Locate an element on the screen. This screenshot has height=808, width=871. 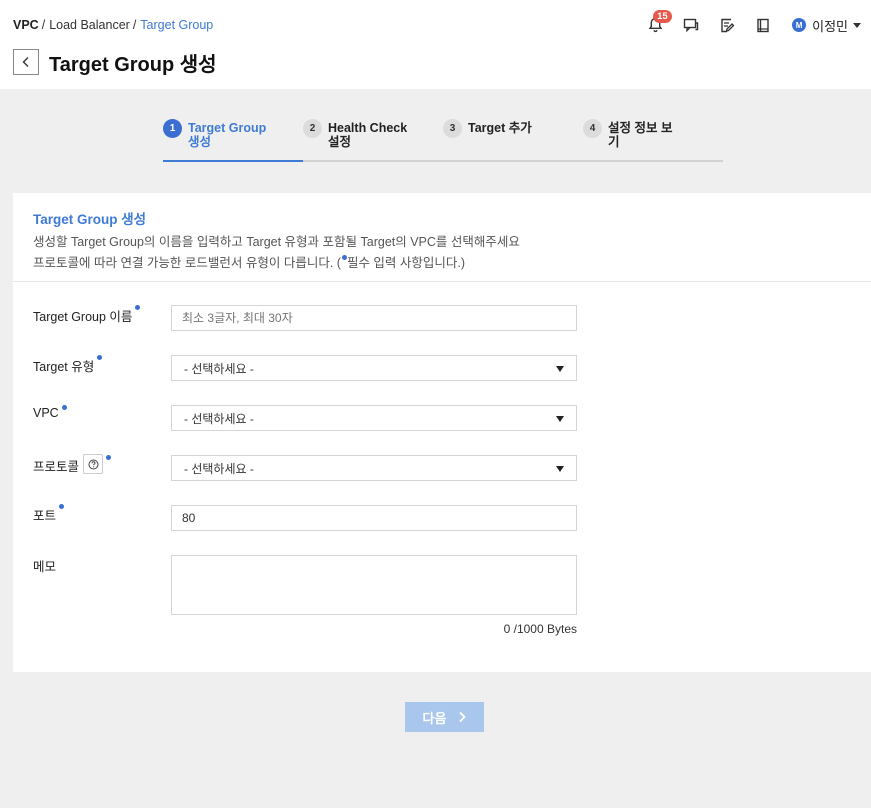
user-name: 이정민 is located at coordinates (830, 26).